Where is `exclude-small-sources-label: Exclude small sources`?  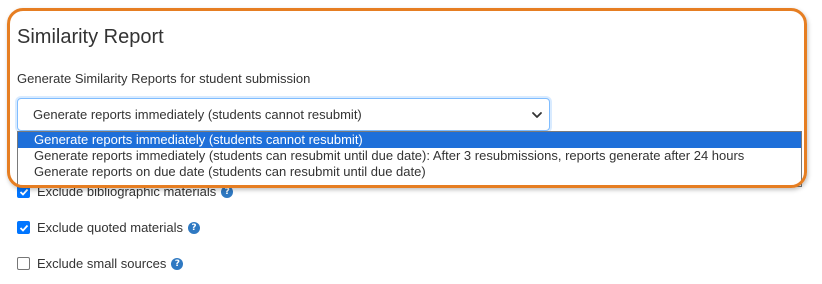
exclude-small-sources-label: Exclude small sources is located at coordinates (102, 263).